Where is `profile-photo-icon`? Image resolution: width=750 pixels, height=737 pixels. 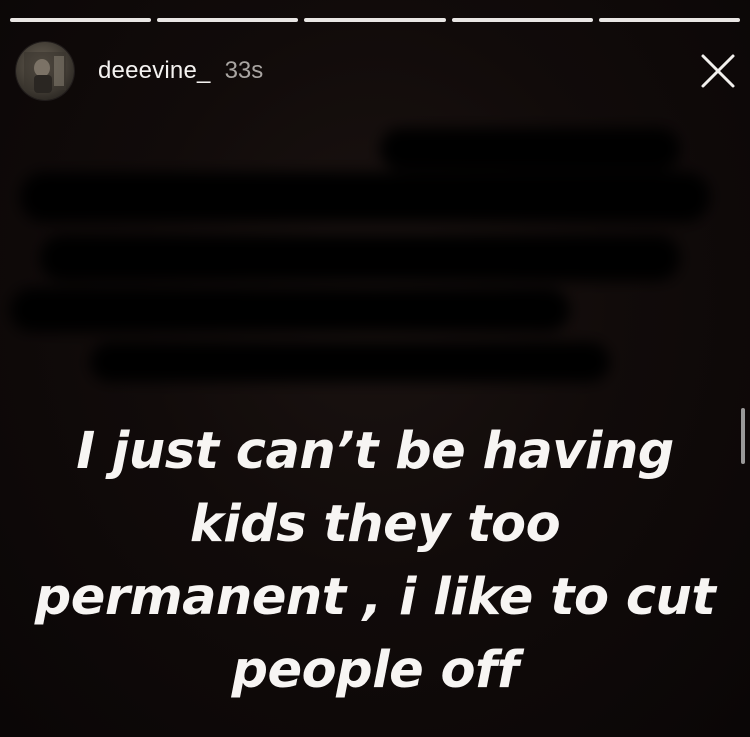
profile-photo-icon is located at coordinates (45, 72).